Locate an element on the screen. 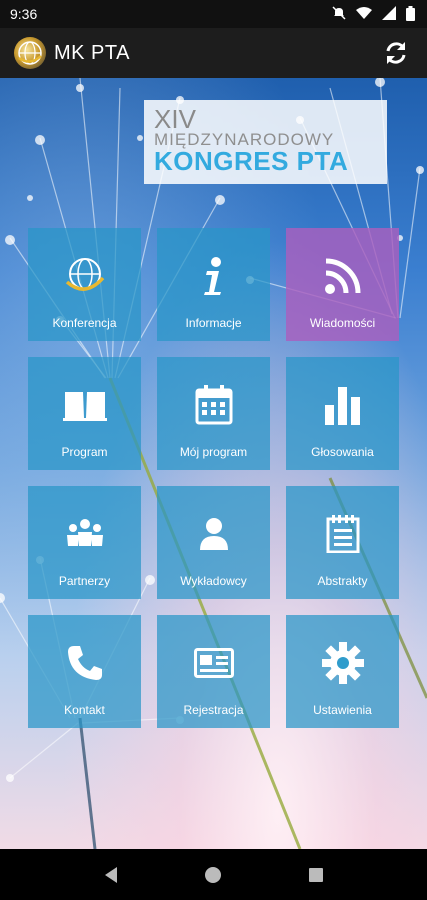 The image size is (427, 900). tile-konferencja: Konferencja is located at coordinates (84, 284).